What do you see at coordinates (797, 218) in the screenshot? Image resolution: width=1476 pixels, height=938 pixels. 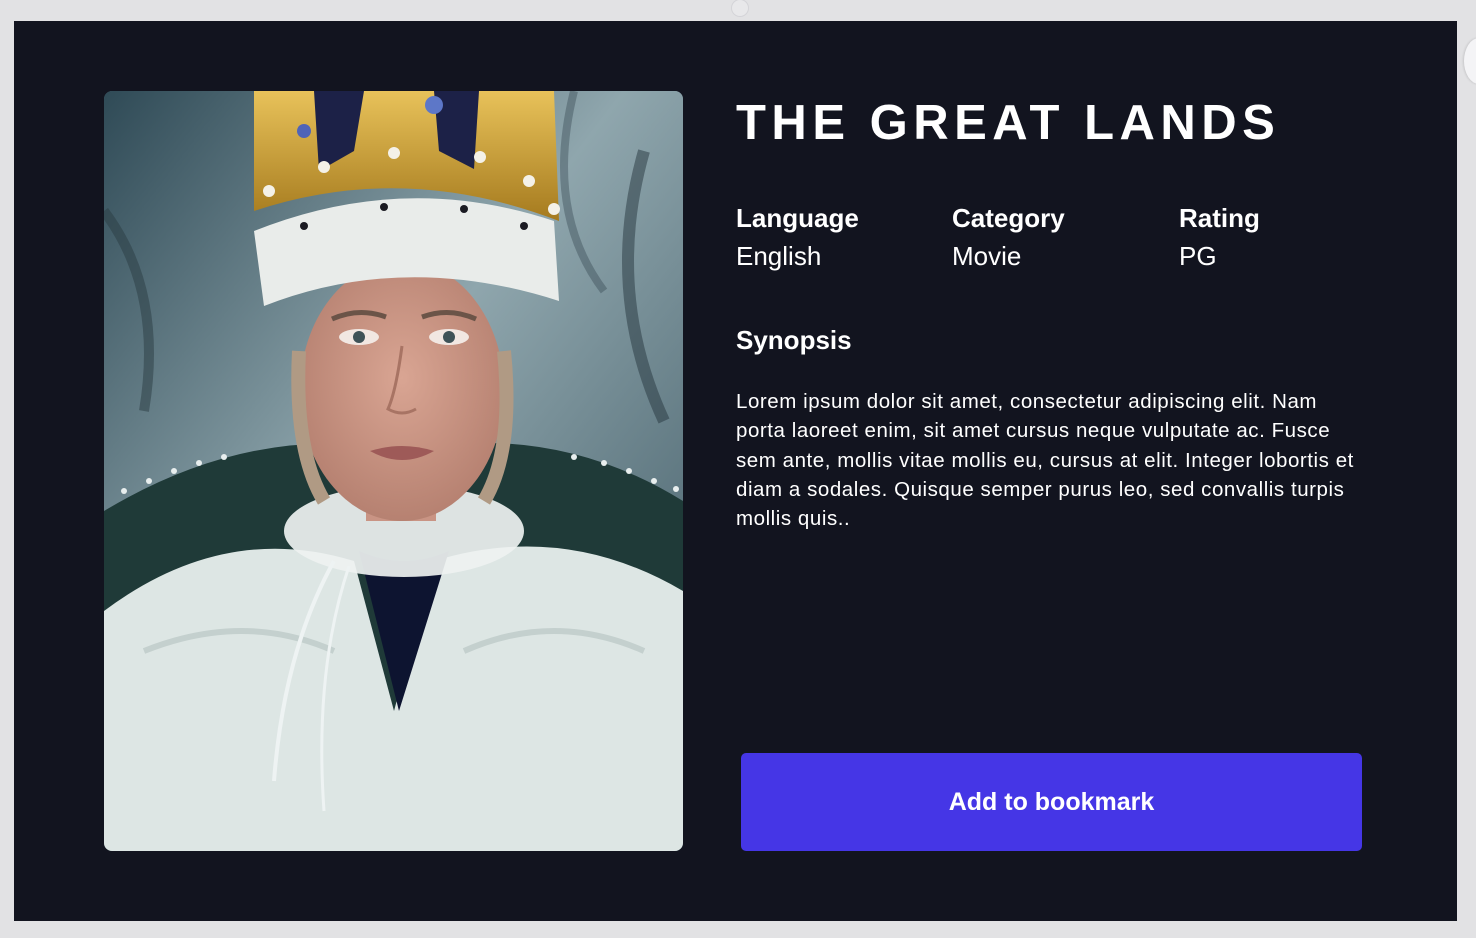 I see `language-label: Language` at bounding box center [797, 218].